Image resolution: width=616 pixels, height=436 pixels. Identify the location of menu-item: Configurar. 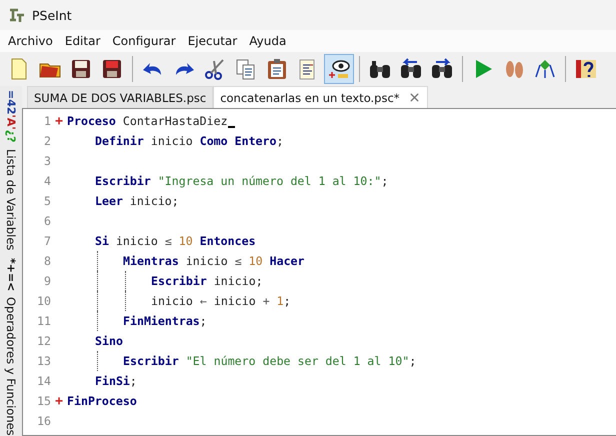
(144, 41).